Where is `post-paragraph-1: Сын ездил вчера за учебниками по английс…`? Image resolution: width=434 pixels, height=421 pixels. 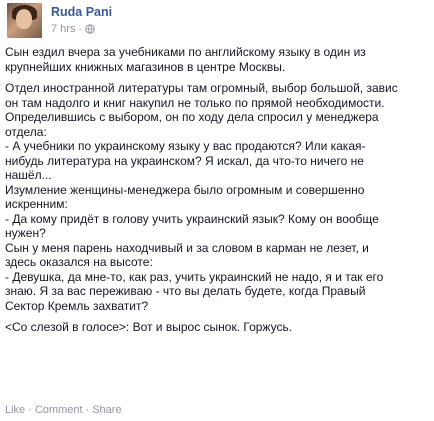
post-paragraph-1: Сын ездил вчера за учебниками по английс… is located at coordinates (185, 59).